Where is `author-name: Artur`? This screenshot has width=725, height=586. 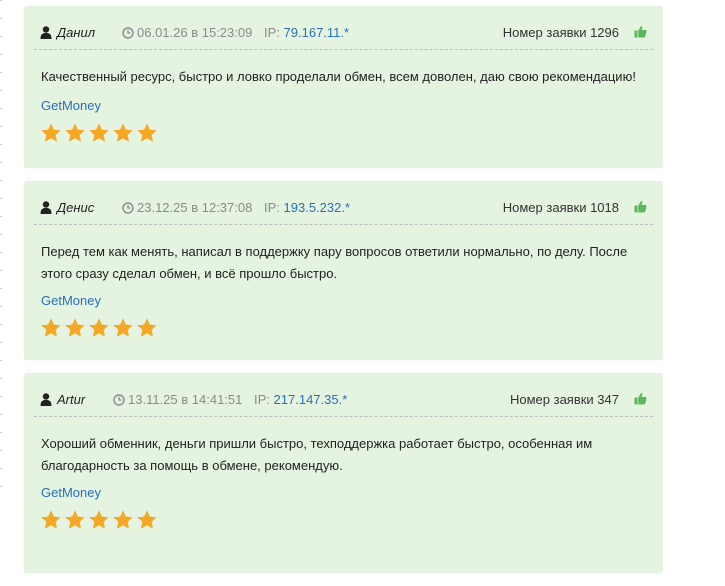 author-name: Artur is located at coordinates (71, 399).